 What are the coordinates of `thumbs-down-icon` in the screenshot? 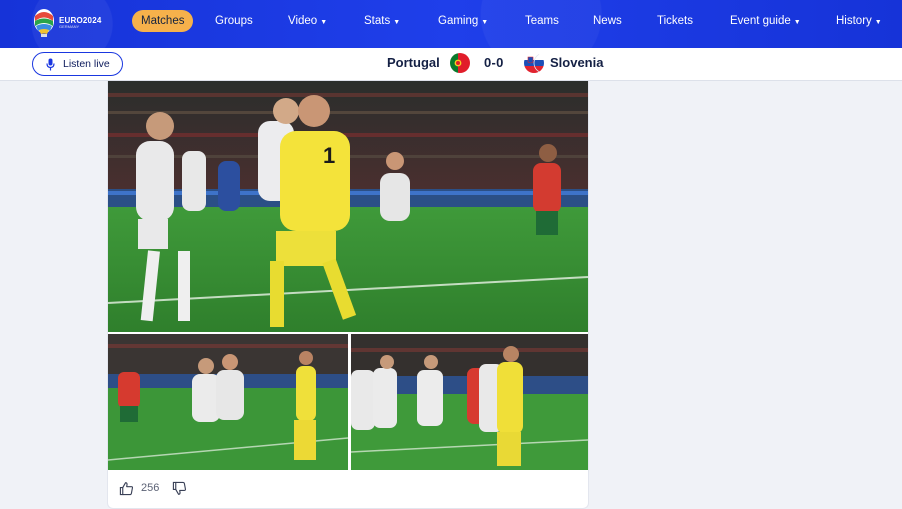 It's located at (179, 488).